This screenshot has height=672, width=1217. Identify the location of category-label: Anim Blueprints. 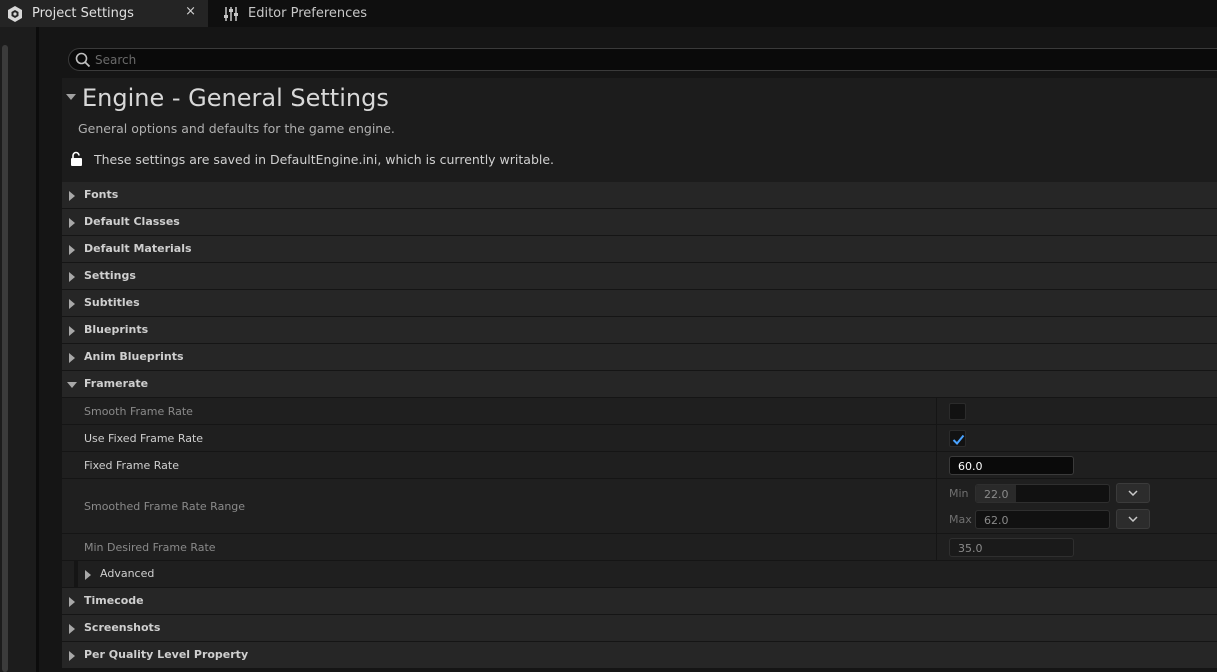
(134, 356).